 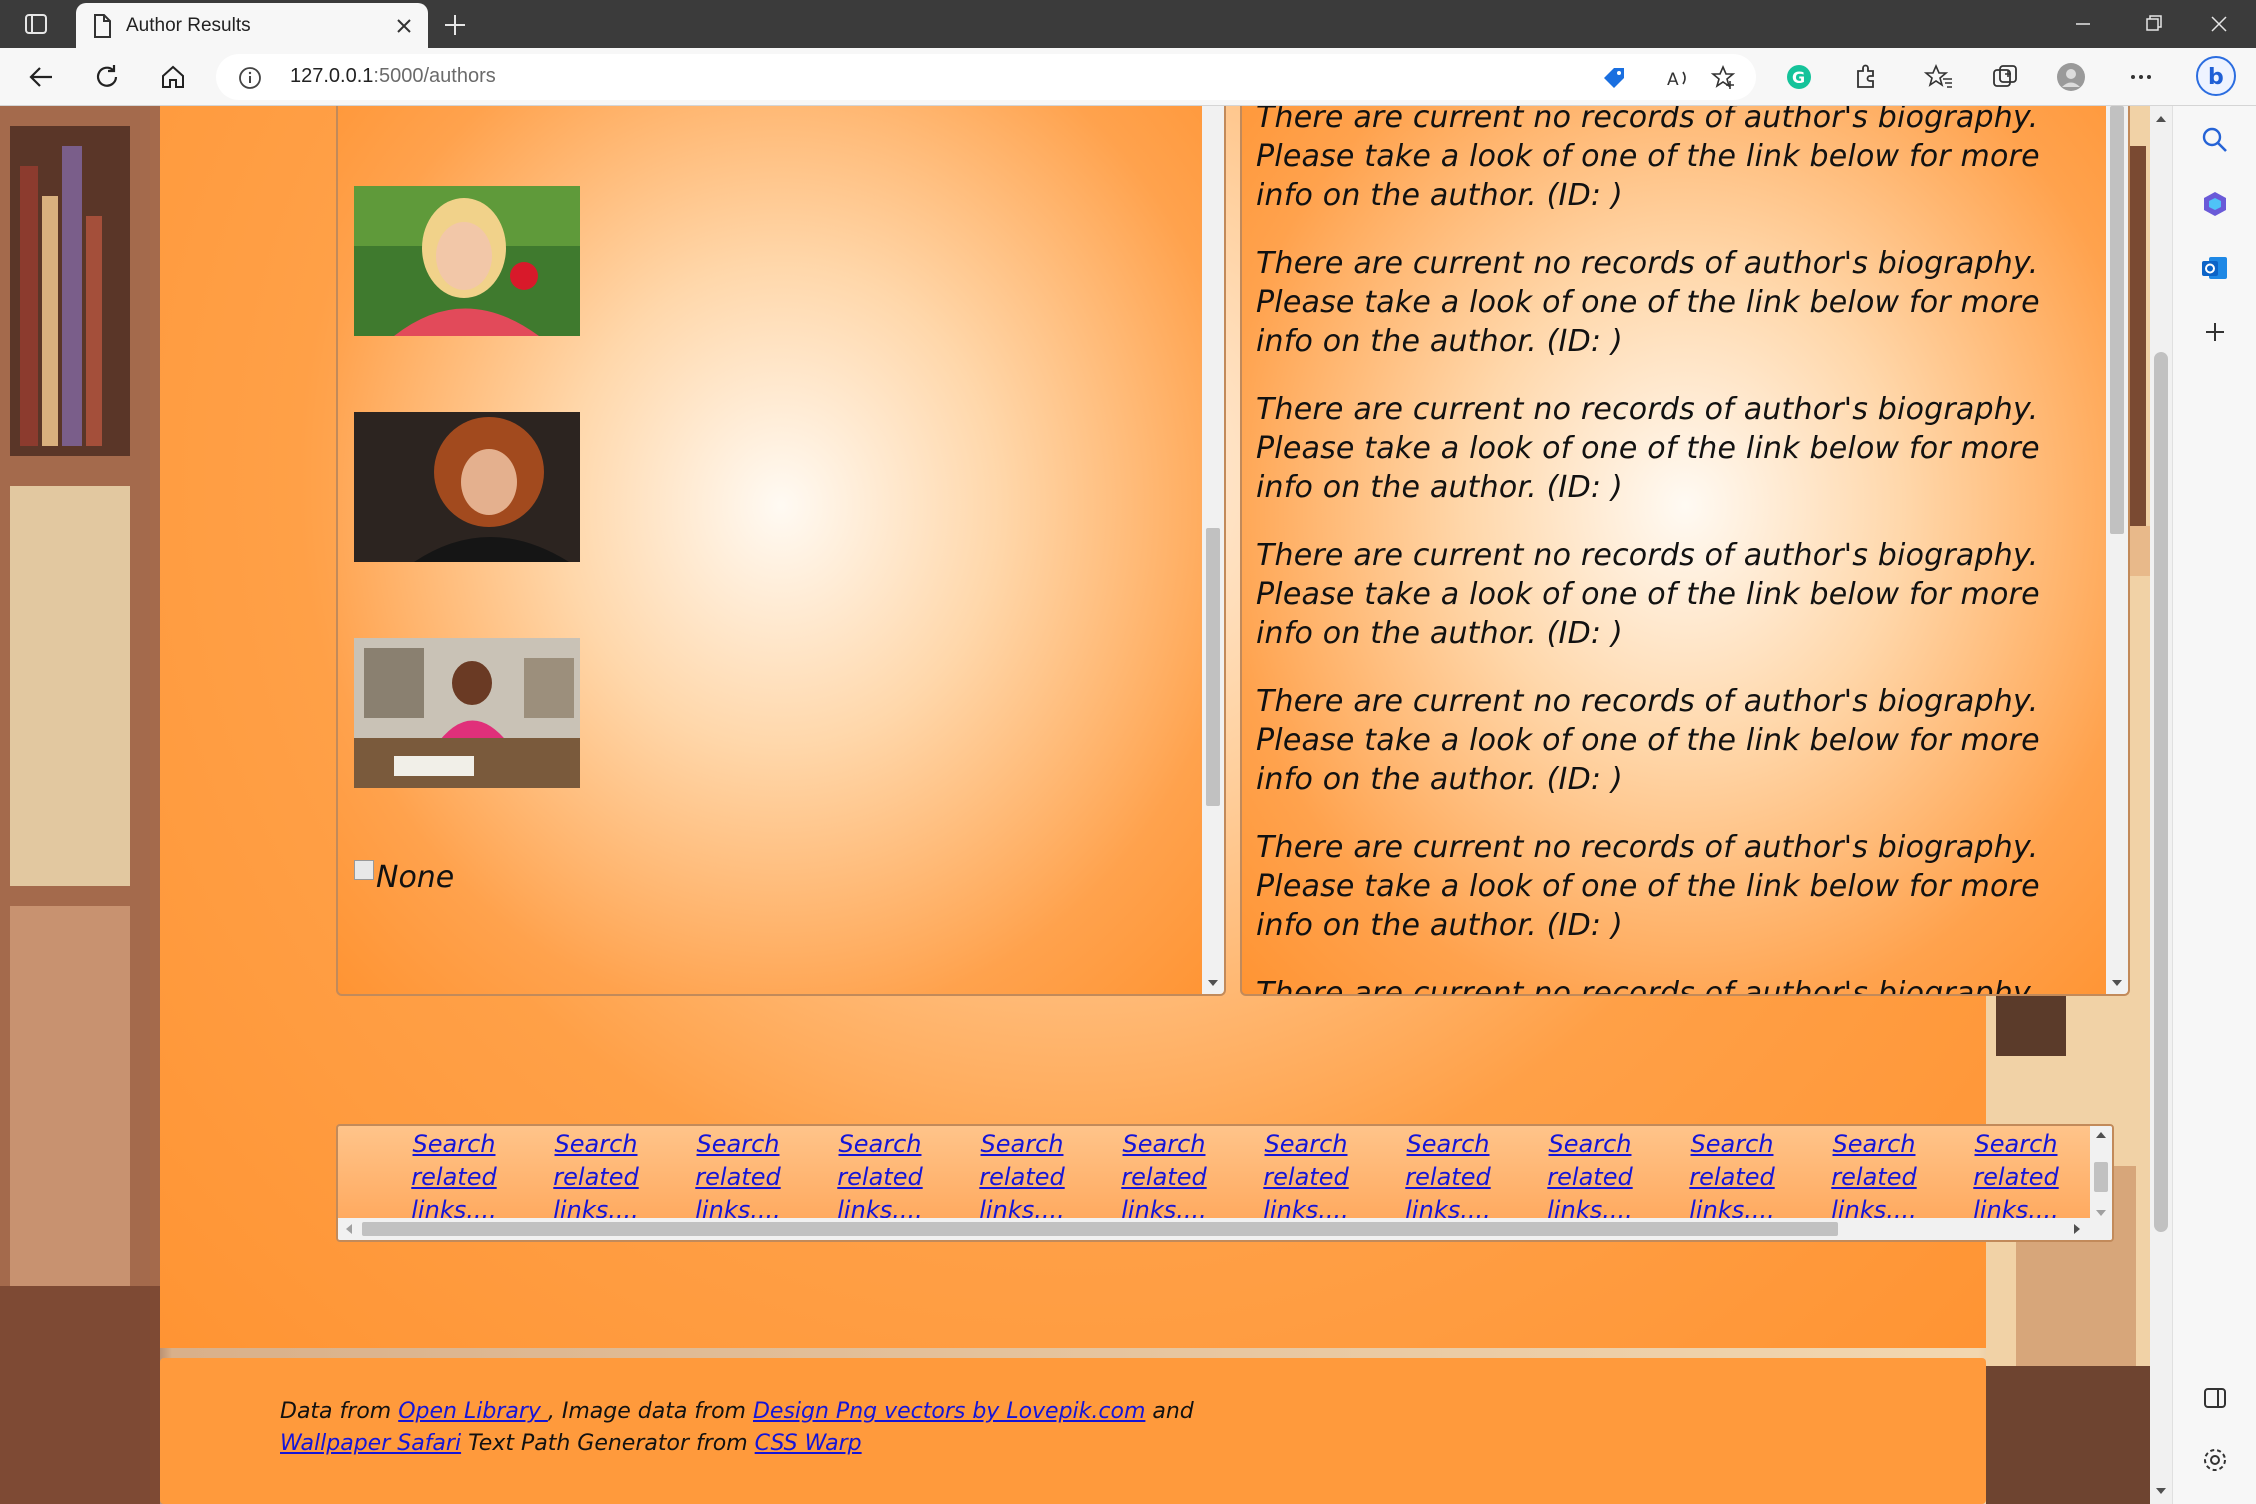 What do you see at coordinates (2215, 204) in the screenshot?
I see `copilot-shape-icon` at bounding box center [2215, 204].